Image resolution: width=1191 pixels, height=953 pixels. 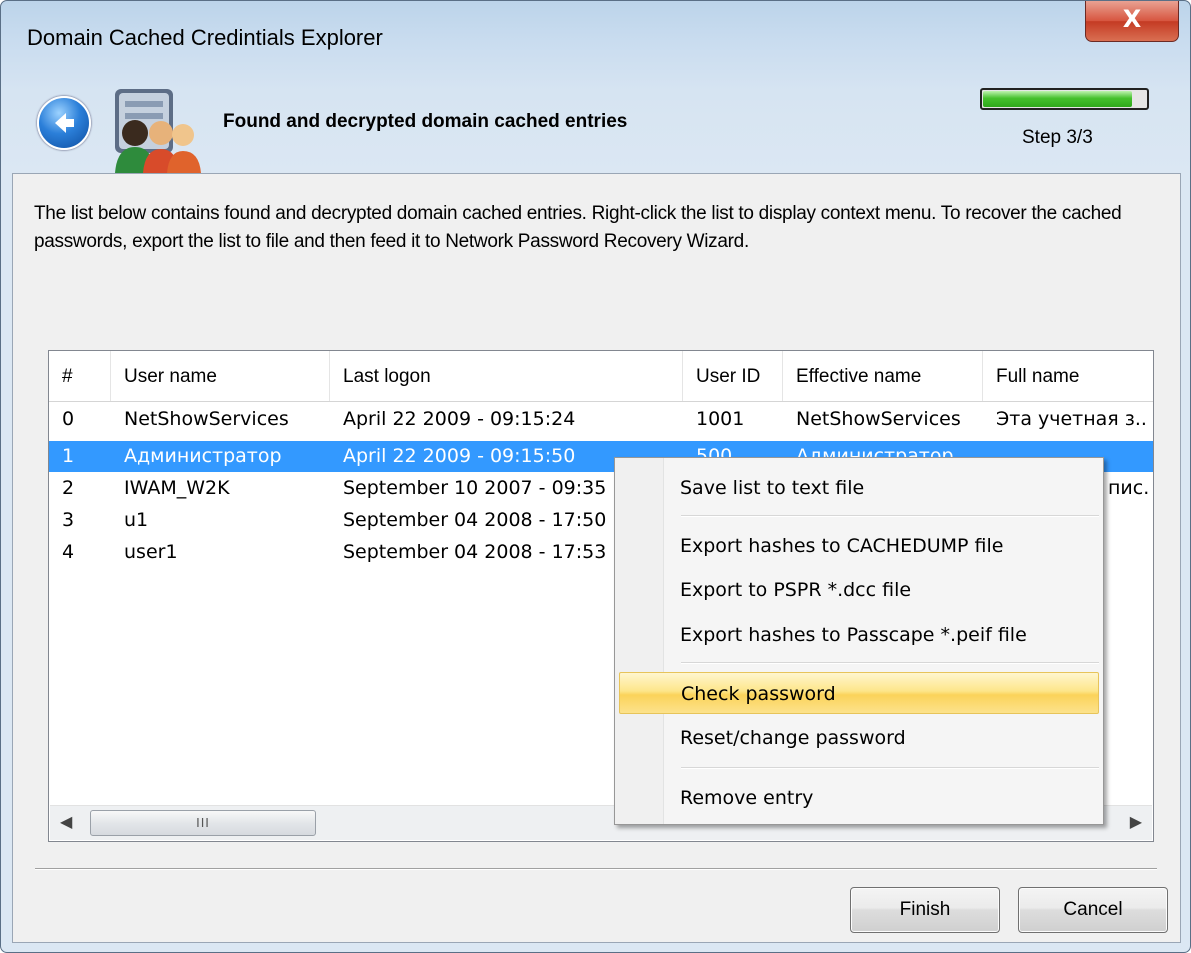 What do you see at coordinates (177, 488) in the screenshot?
I see `cell-user-name: IWAM_W2K` at bounding box center [177, 488].